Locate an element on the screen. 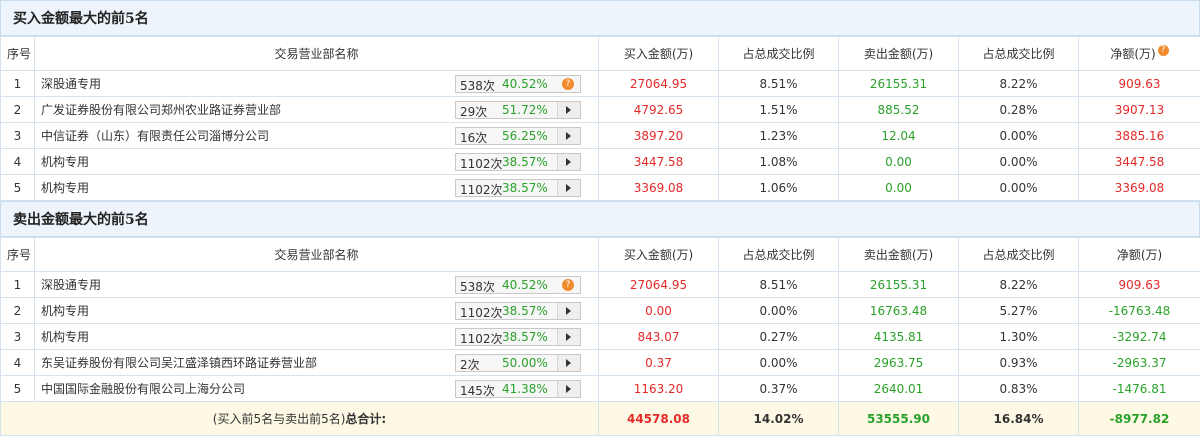 This screenshot has height=448, width=1200. broker-count: 538次 is located at coordinates (477, 86).